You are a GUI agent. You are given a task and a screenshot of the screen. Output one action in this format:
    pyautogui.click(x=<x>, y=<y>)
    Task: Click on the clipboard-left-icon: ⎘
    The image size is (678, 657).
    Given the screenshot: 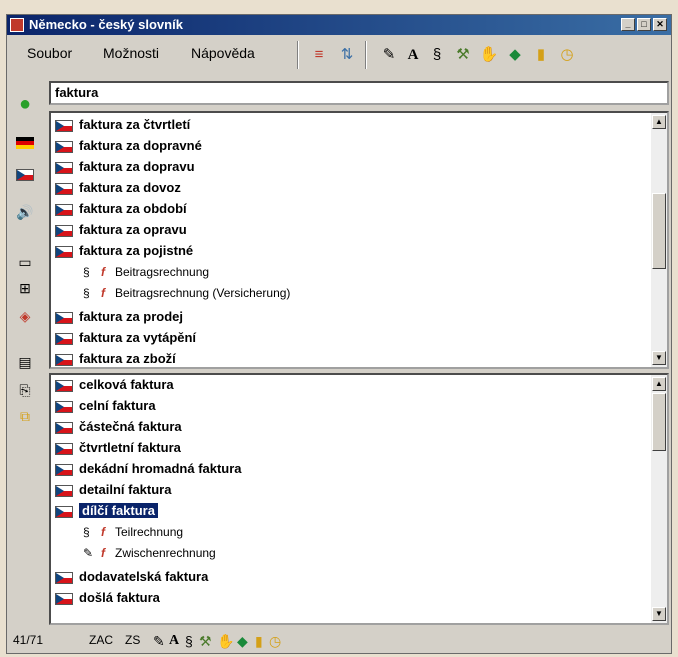 What is the action you would take?
    pyautogui.click(x=25, y=390)
    